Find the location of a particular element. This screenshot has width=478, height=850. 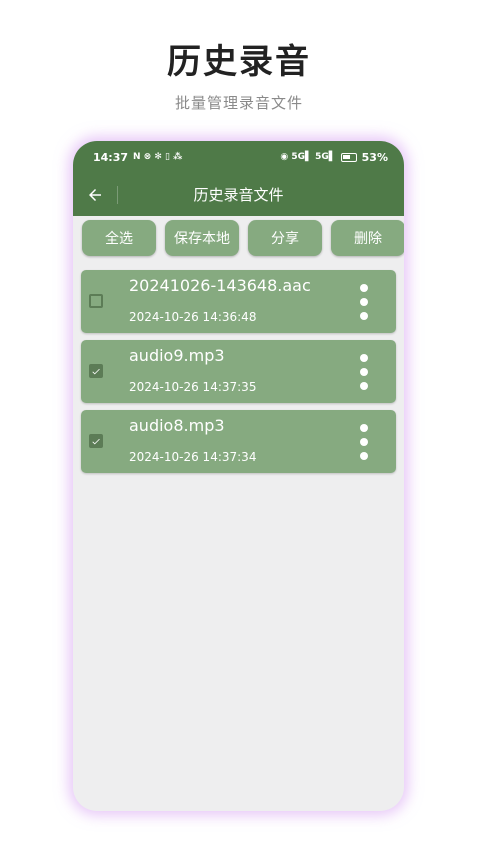

status-time: 14:37 is located at coordinates (111, 157).